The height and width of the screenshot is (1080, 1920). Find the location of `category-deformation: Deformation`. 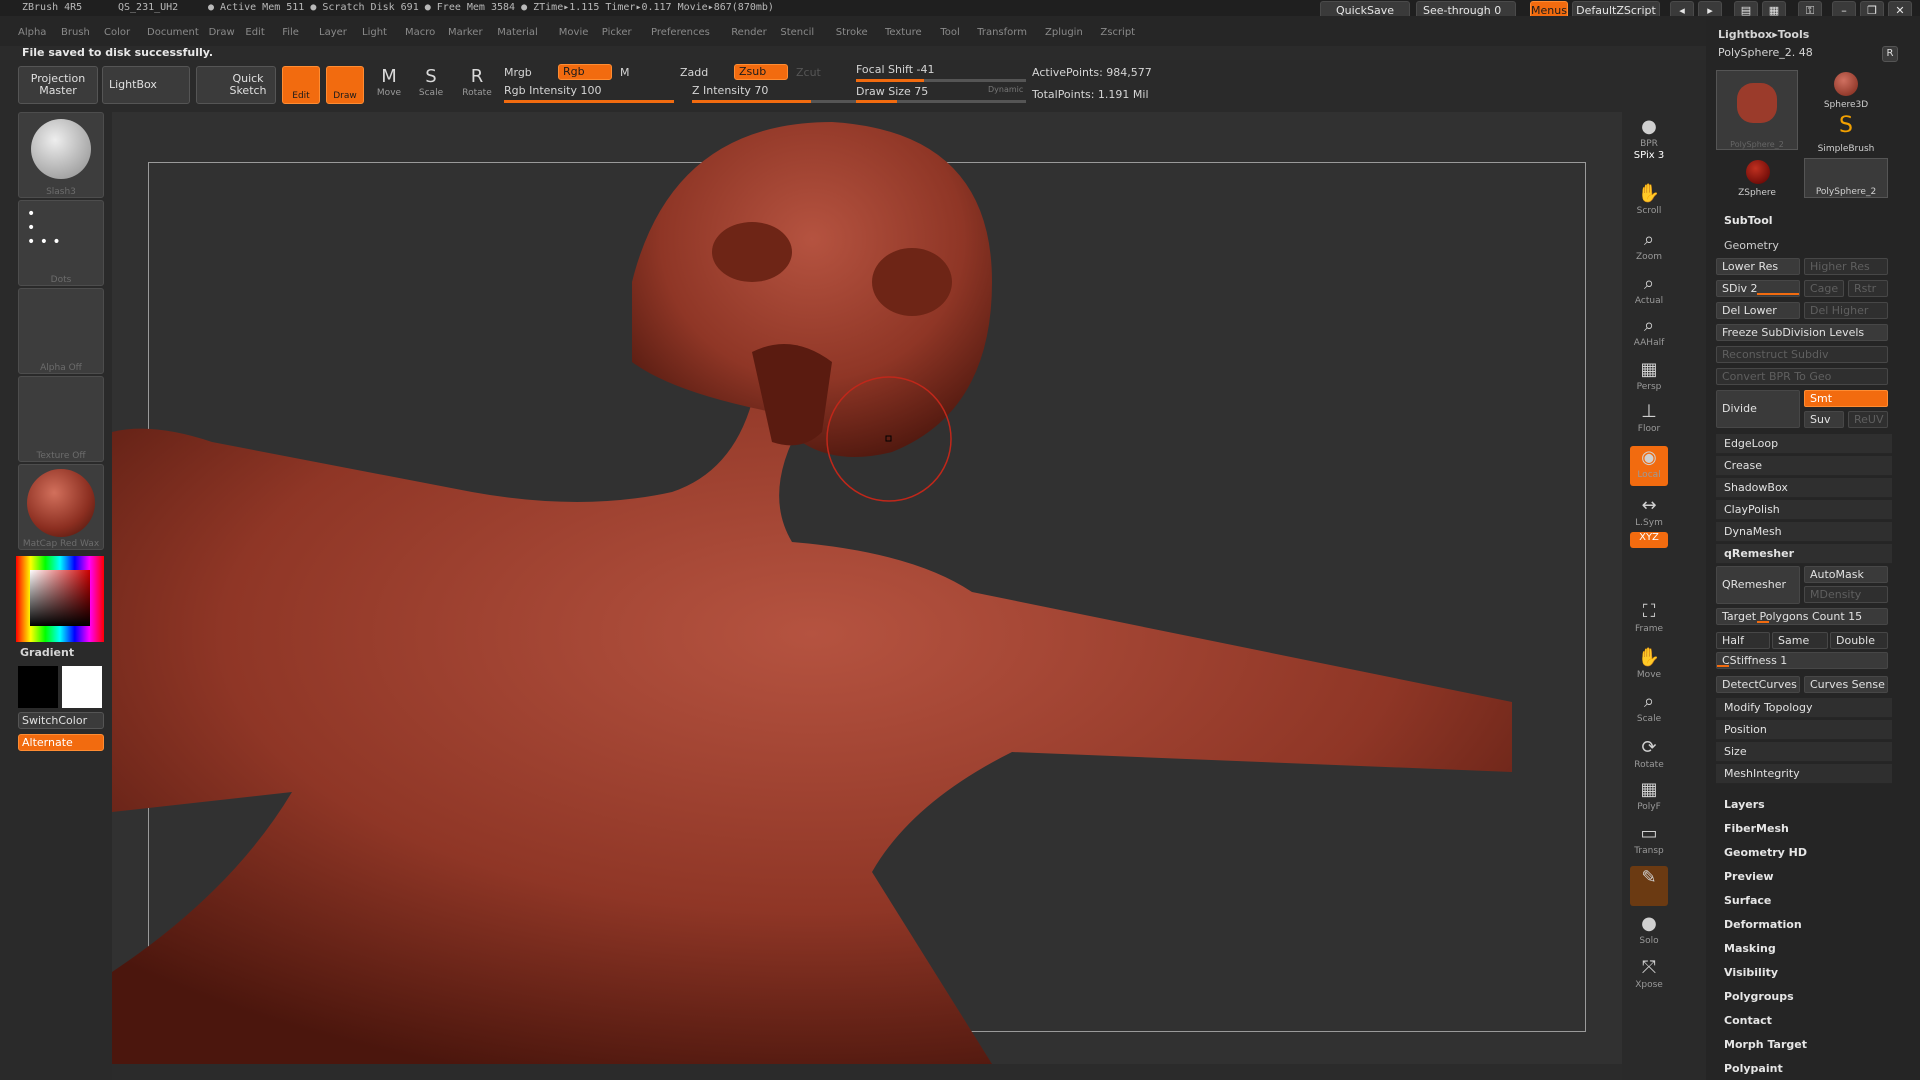

category-deformation: Deformation is located at coordinates (1763, 924).